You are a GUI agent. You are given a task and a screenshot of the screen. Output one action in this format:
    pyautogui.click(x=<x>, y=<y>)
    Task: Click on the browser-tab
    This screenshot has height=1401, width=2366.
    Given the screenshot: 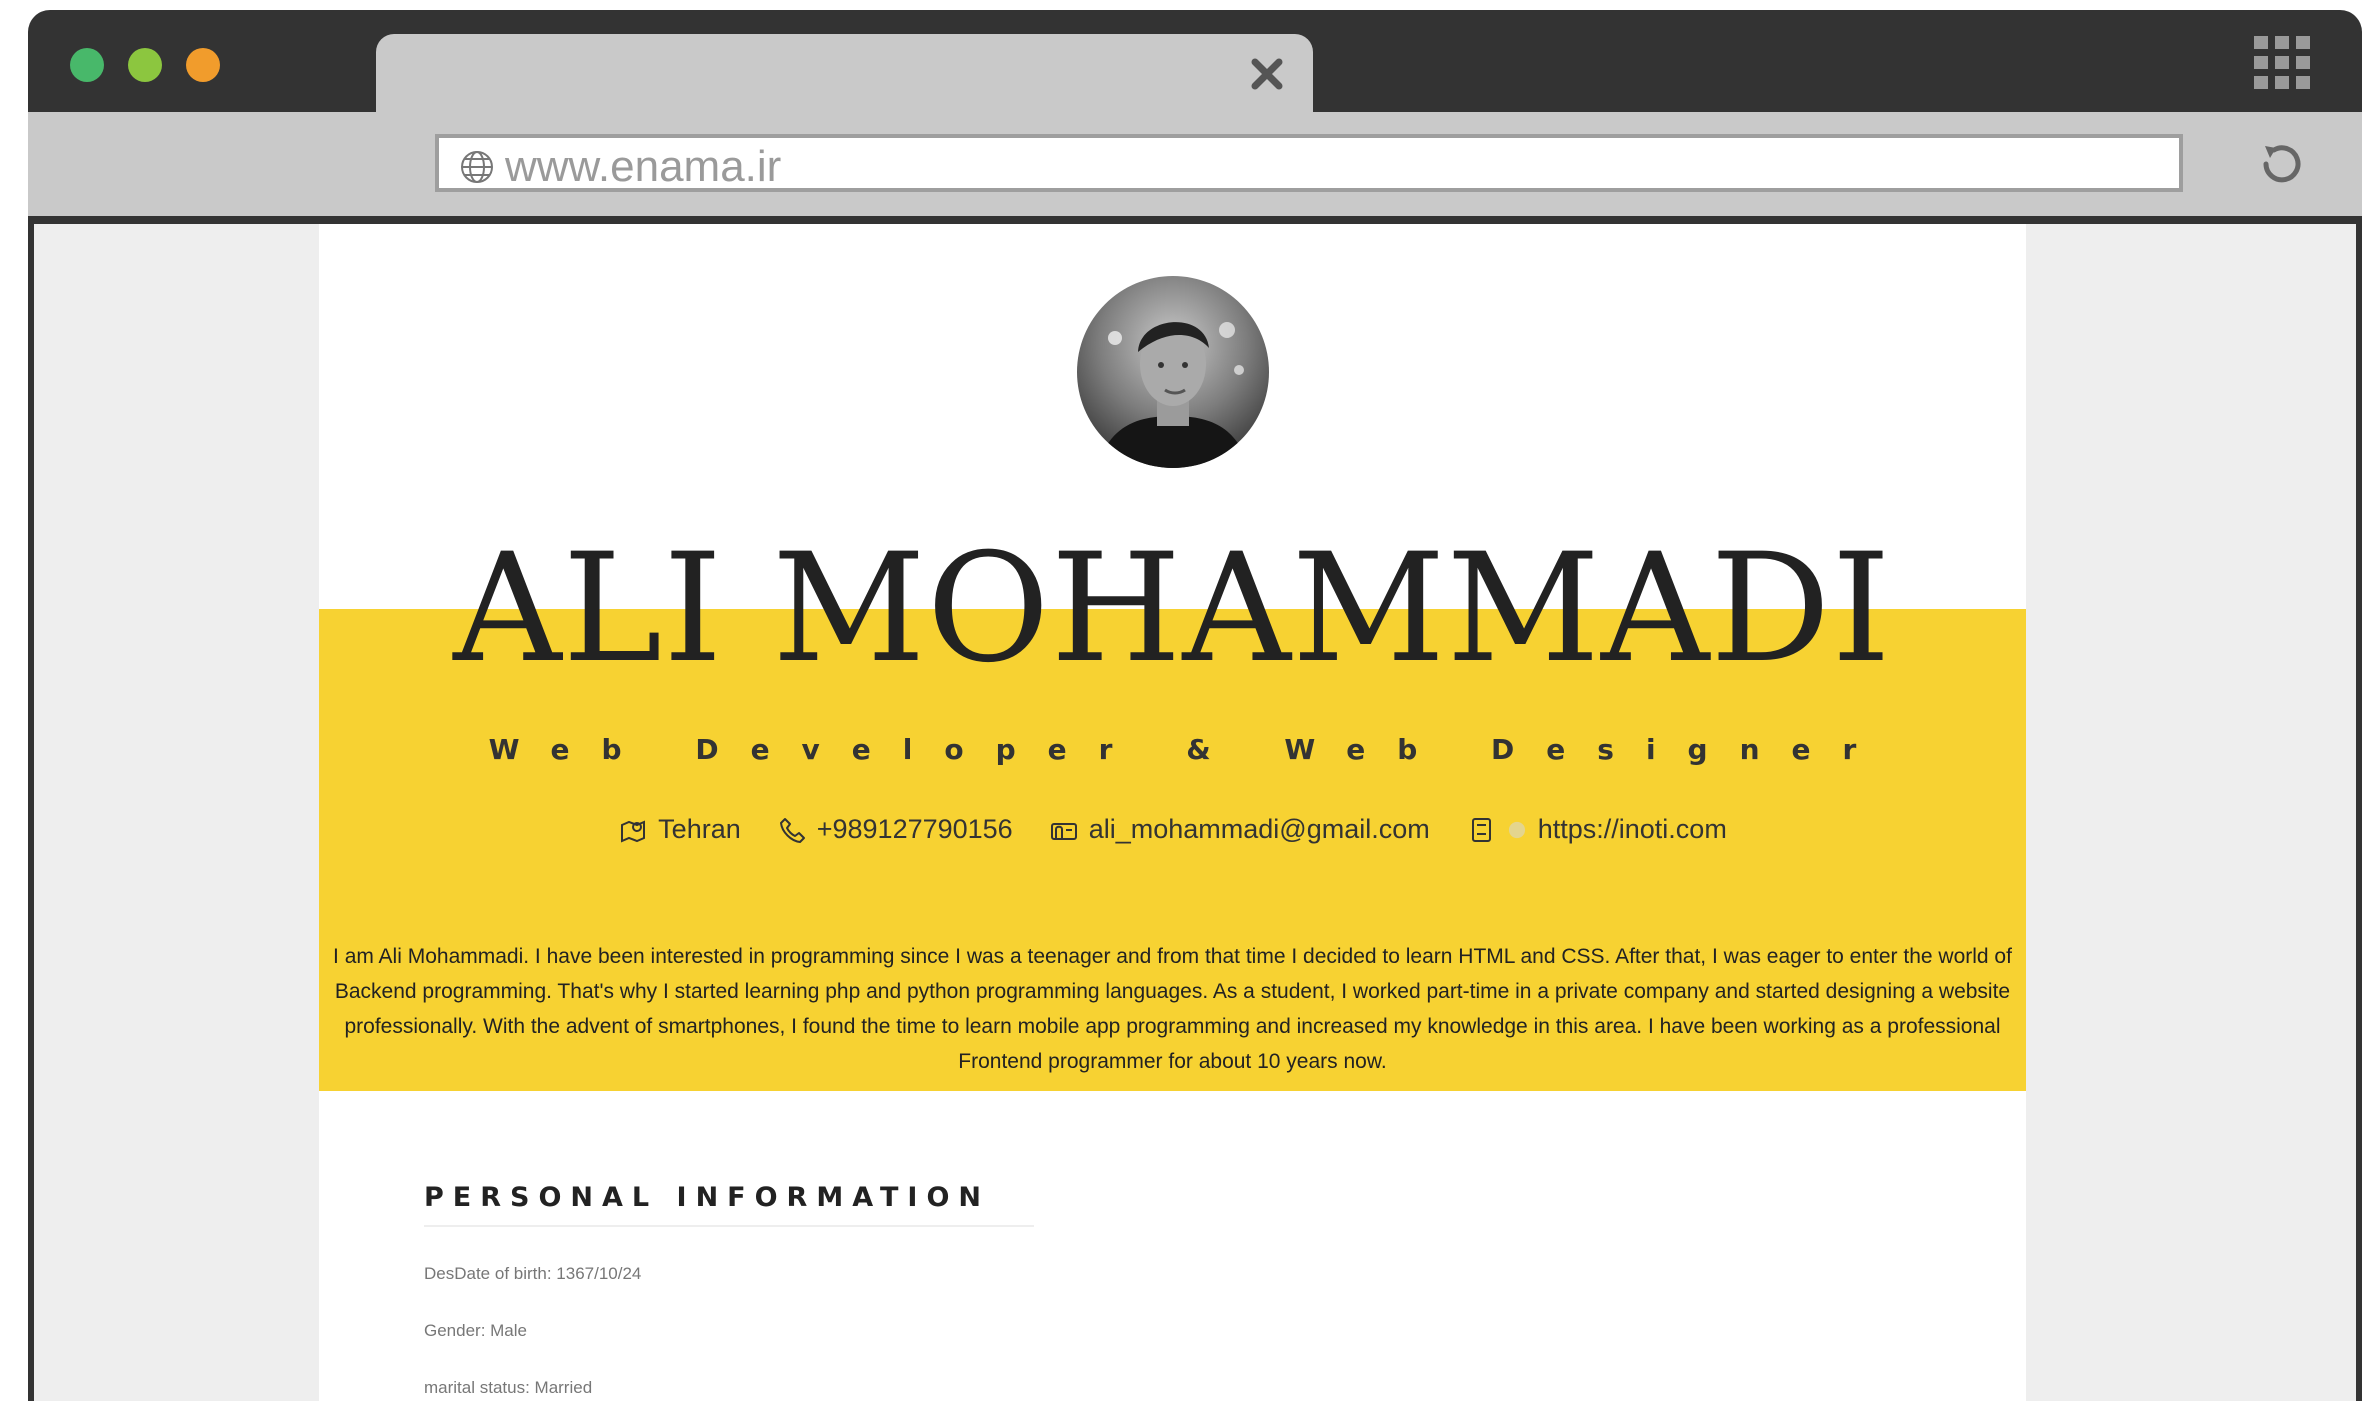 What is the action you would take?
    pyautogui.click(x=844, y=78)
    